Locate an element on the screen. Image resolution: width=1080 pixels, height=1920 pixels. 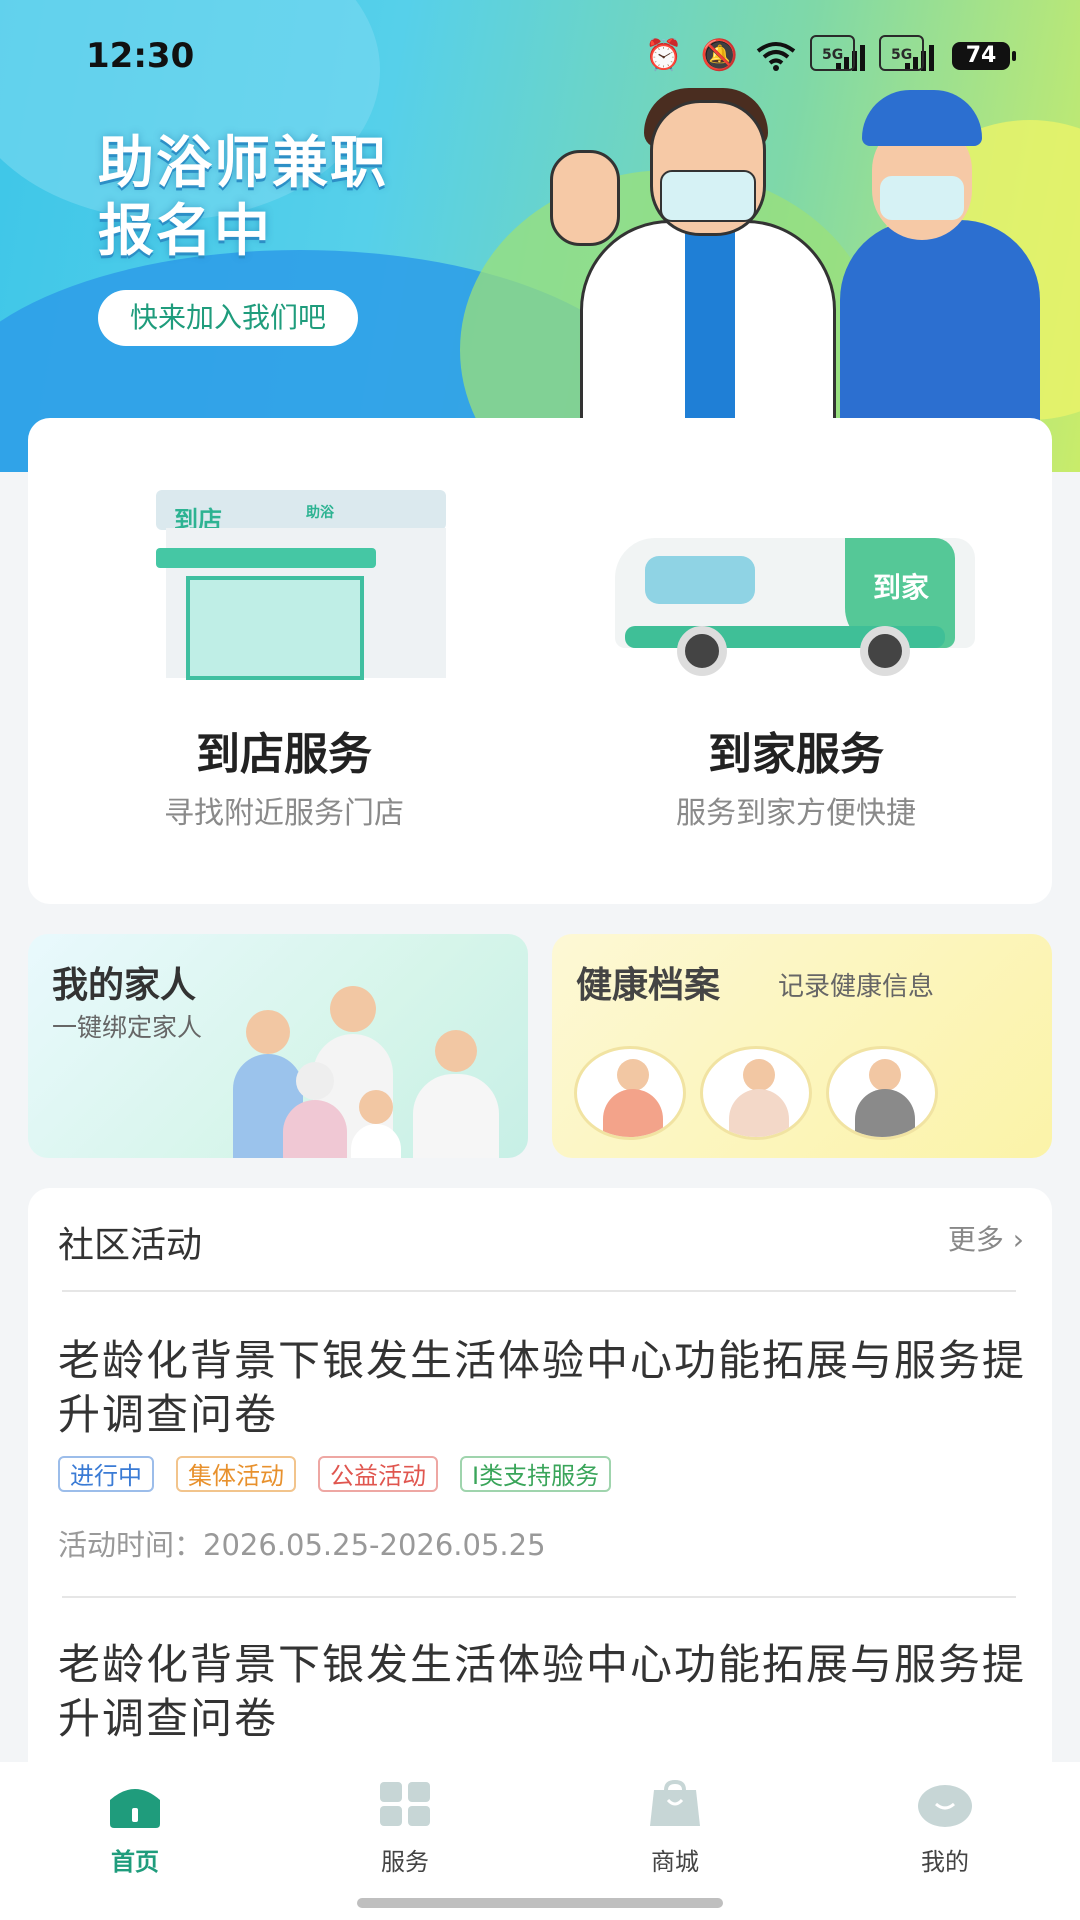
store-illustration: 到店 助浴 is located at coordinates (301, 585).